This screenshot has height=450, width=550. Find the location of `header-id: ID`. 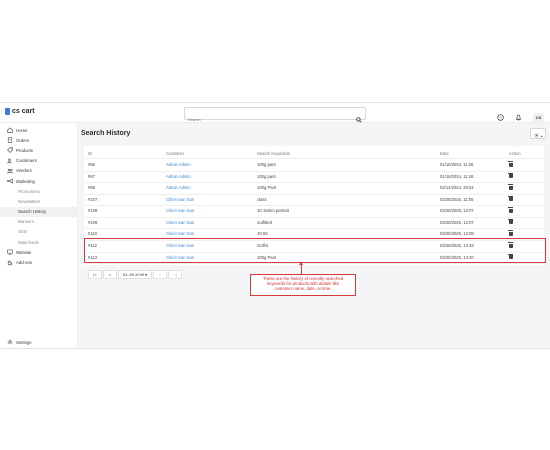

header-id: ID is located at coordinates (90, 153).